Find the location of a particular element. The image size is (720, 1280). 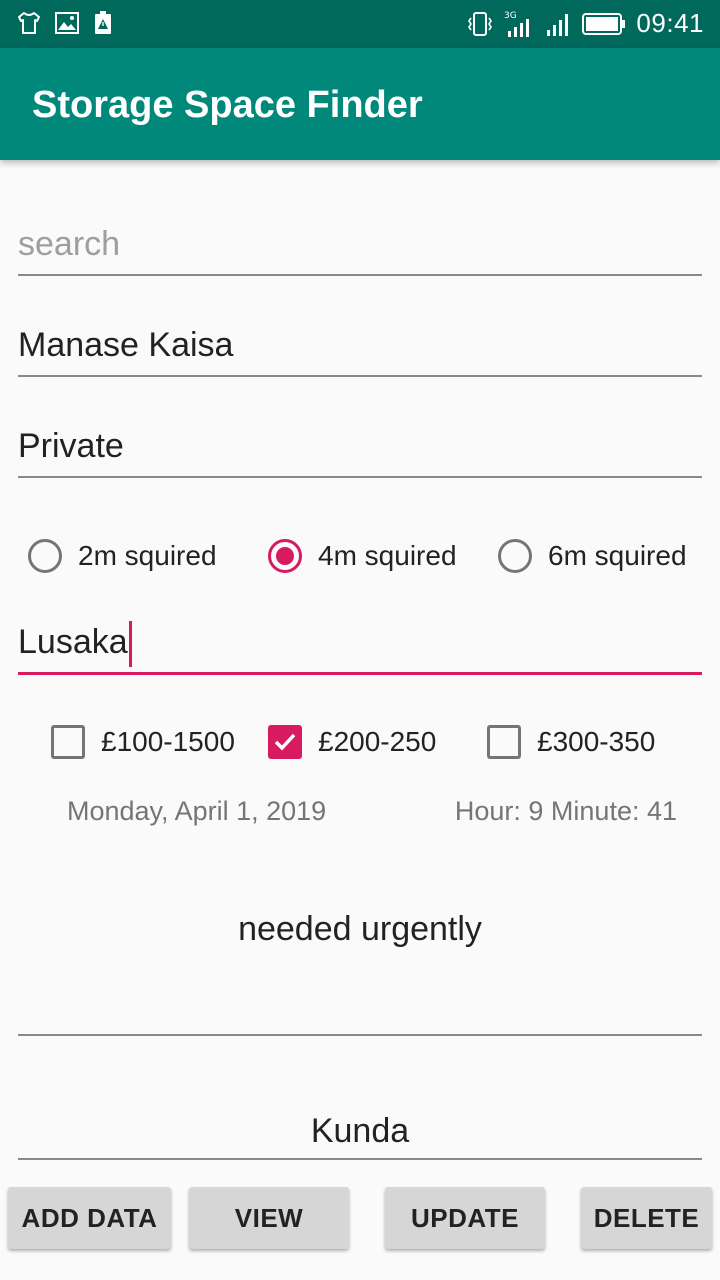

update-button: UPDATE is located at coordinates (465, 1218).